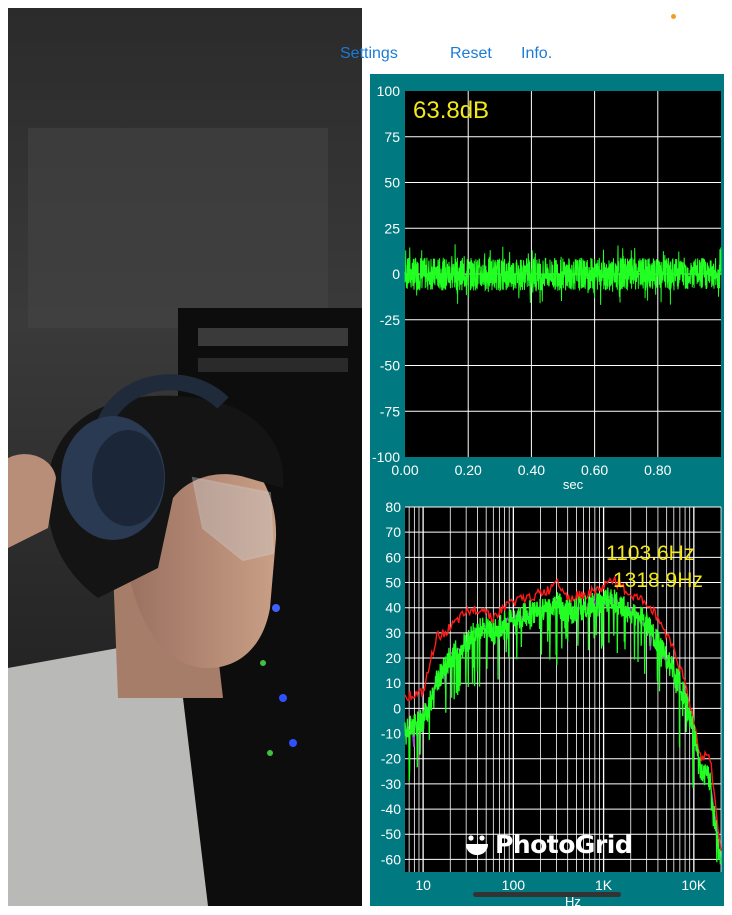  Describe the element at coordinates (561, 885) in the screenshot. I see `spectrum-x-axis: 10 100 1K 10K` at that location.